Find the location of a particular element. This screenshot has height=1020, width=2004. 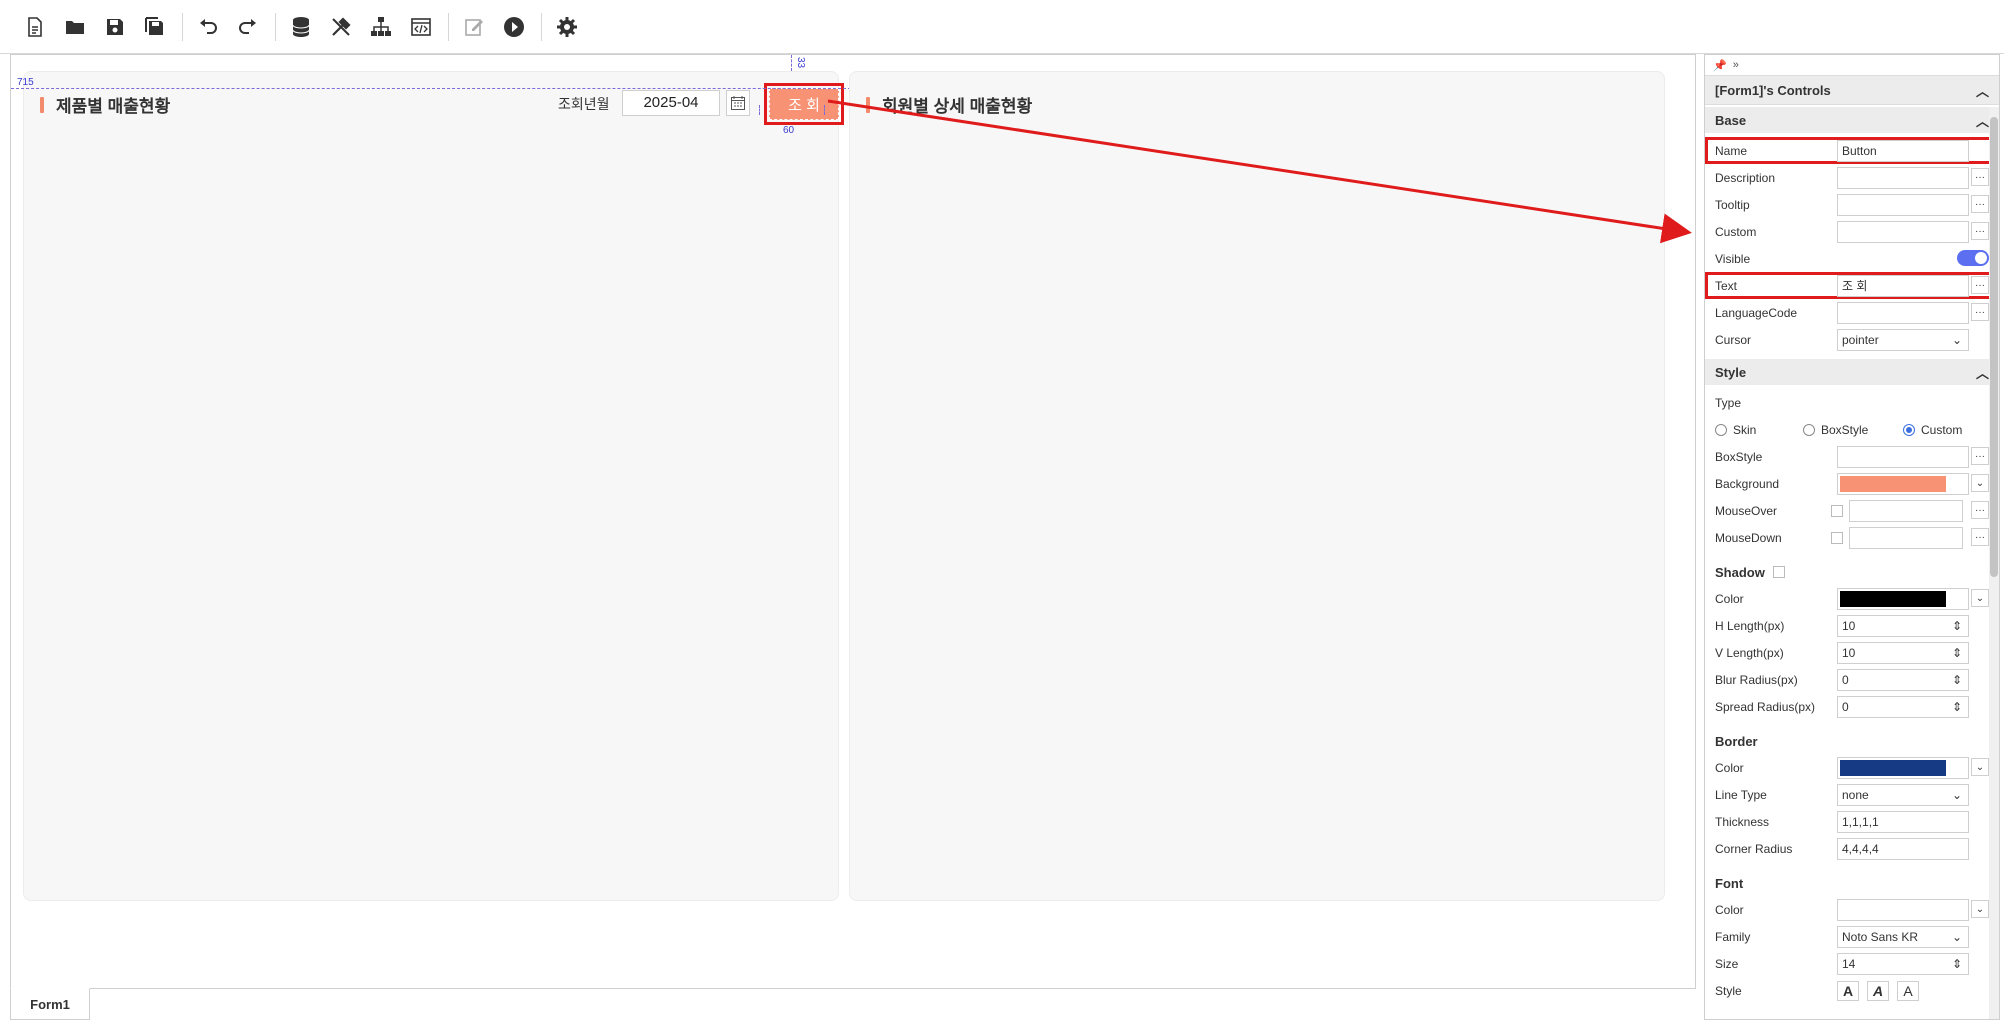

scrollbar-thumb is located at coordinates (1994, 347).